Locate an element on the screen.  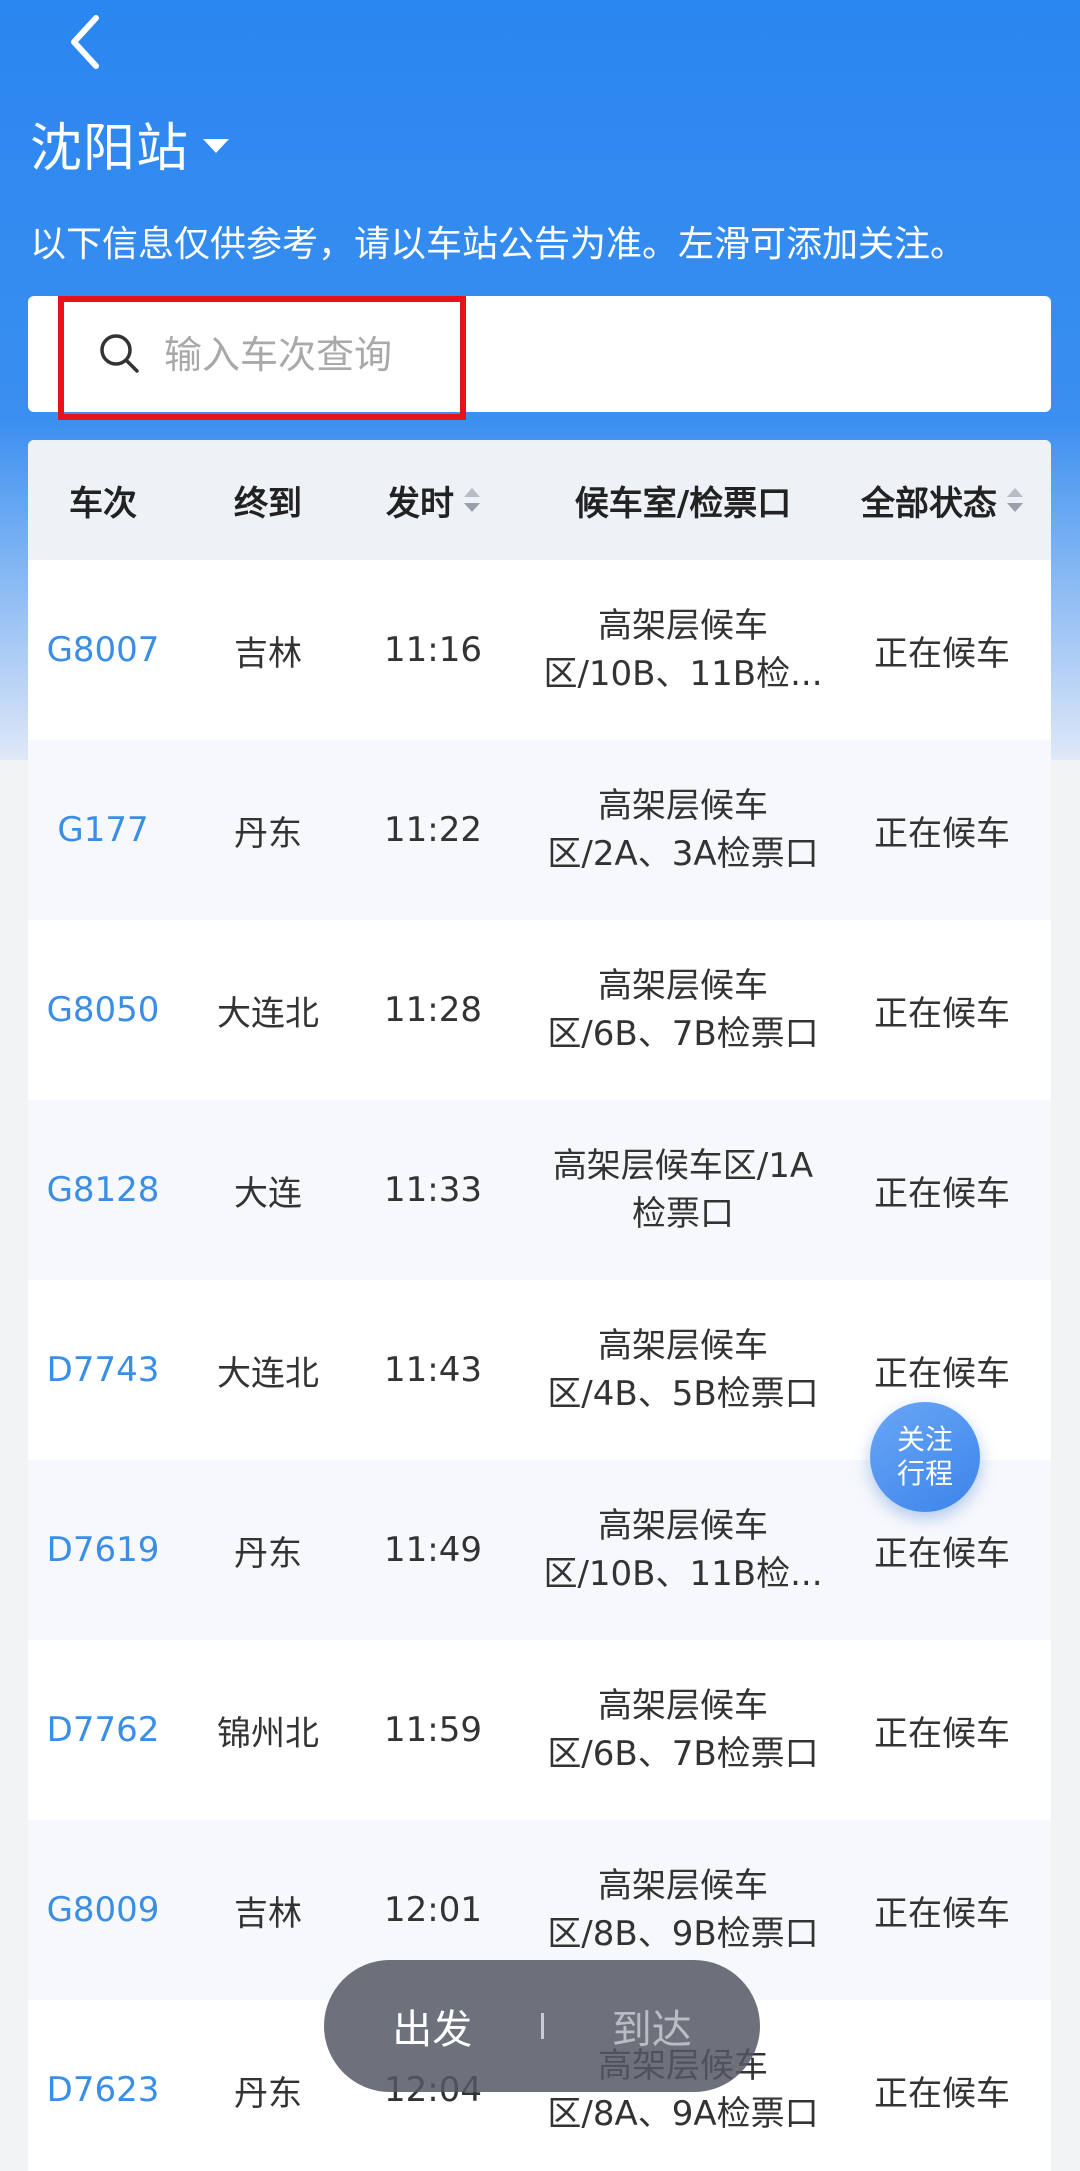
search-bar is located at coordinates (539, 358).